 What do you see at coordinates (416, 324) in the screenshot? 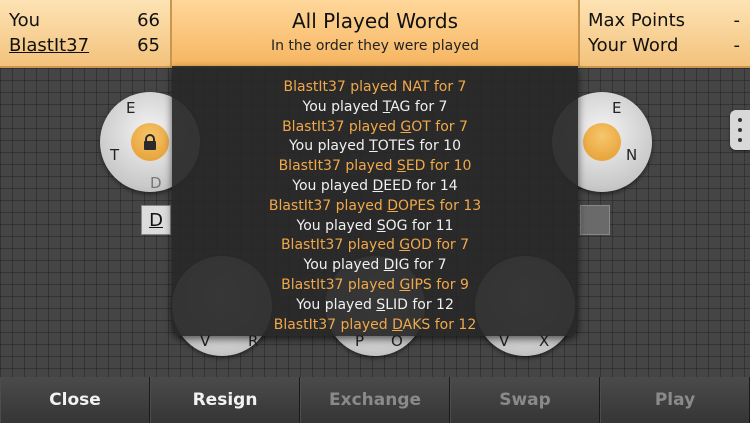
I see `word-rest: AKS` at bounding box center [416, 324].